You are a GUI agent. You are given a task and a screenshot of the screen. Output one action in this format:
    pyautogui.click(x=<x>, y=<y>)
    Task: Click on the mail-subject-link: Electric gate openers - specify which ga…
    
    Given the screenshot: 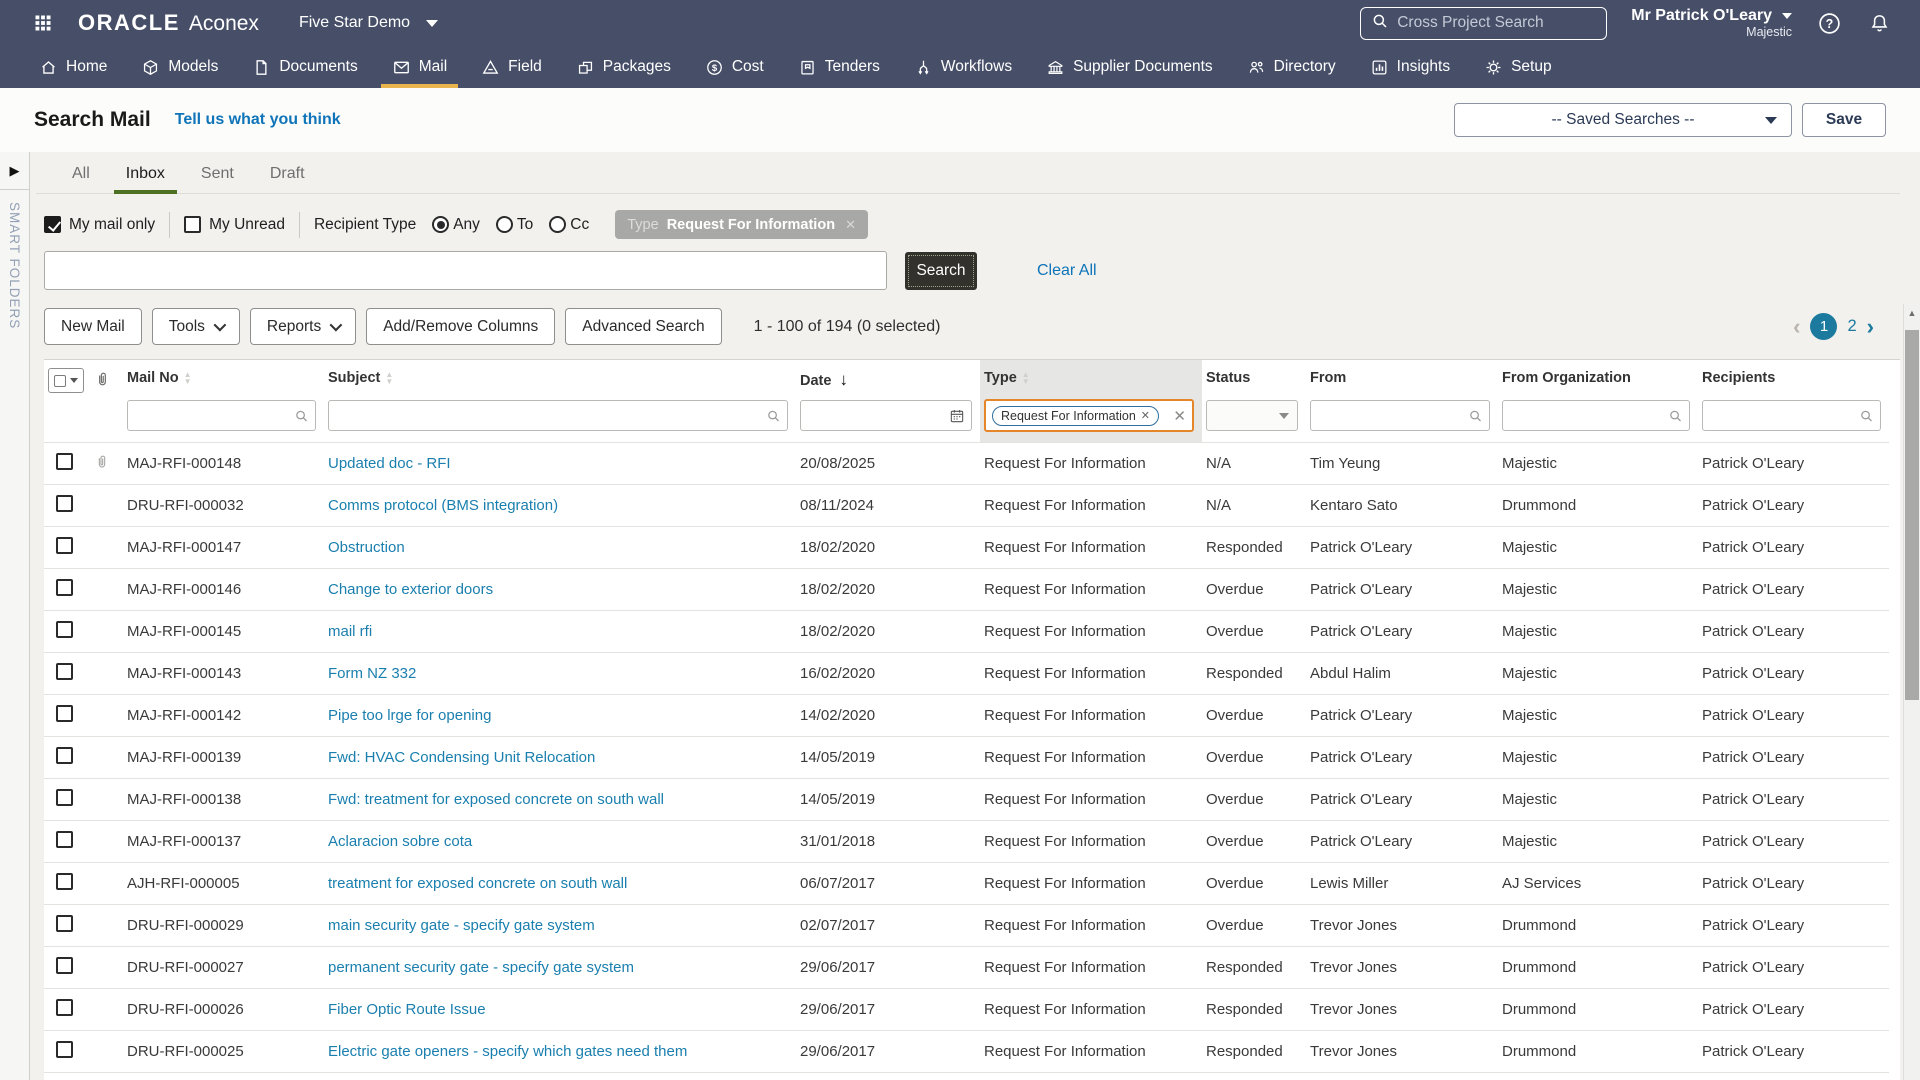 What is the action you would take?
    pyautogui.click(x=507, y=1051)
    